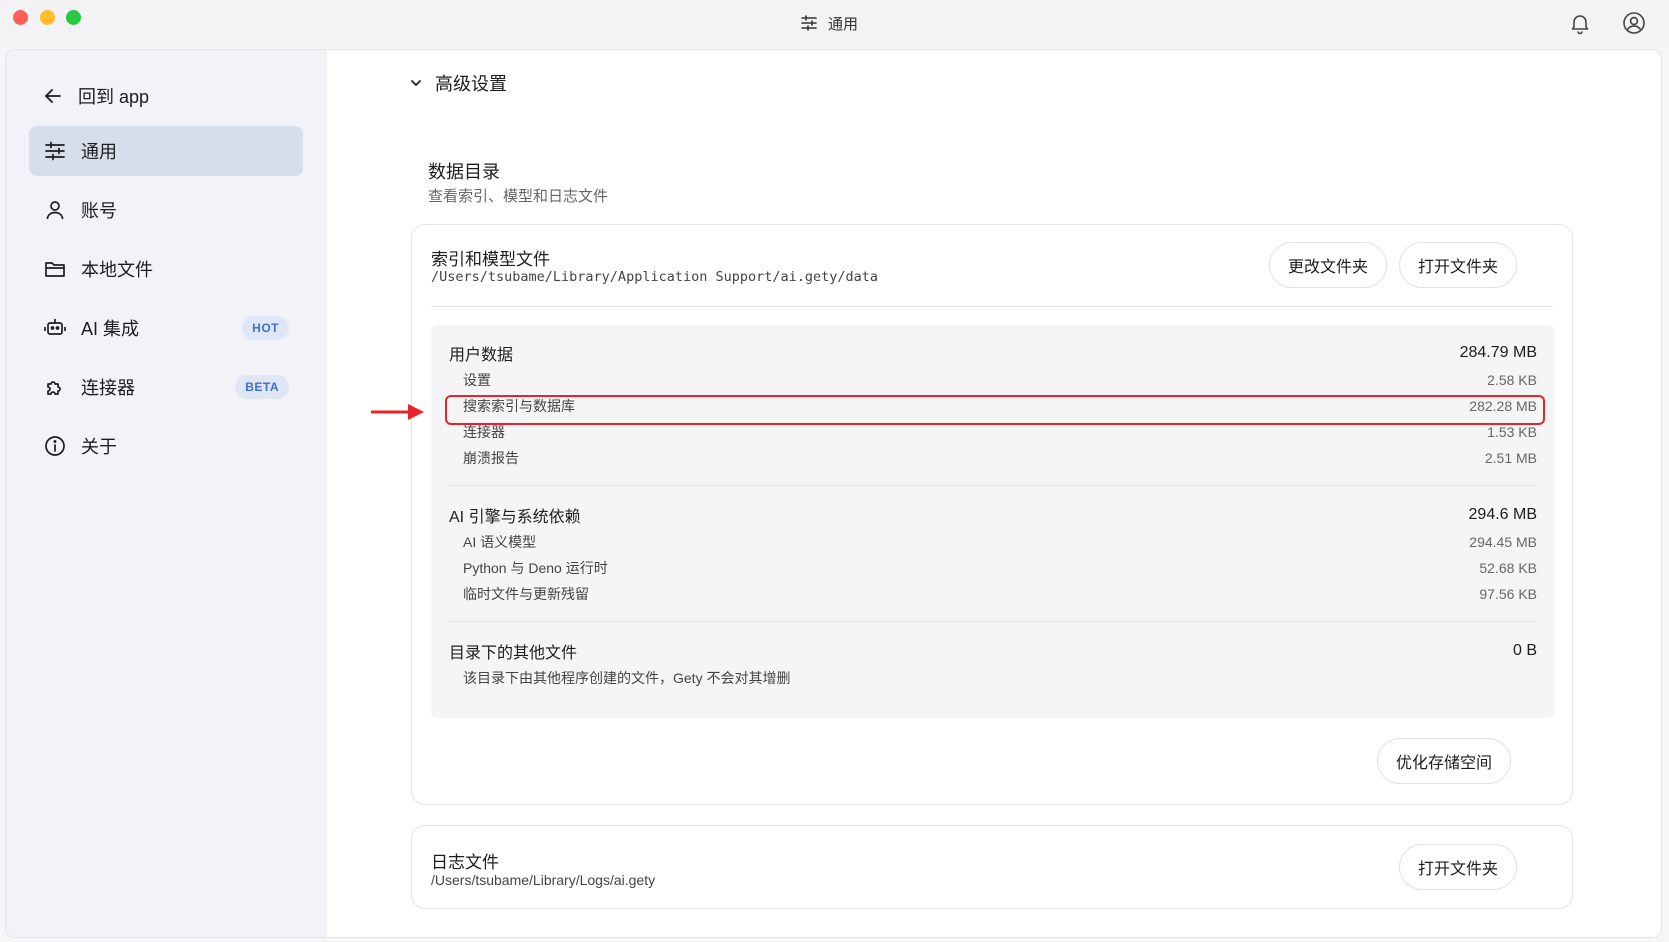 This screenshot has height=942, width=1669. What do you see at coordinates (47, 17) in the screenshot?
I see `minimize-window-button` at bounding box center [47, 17].